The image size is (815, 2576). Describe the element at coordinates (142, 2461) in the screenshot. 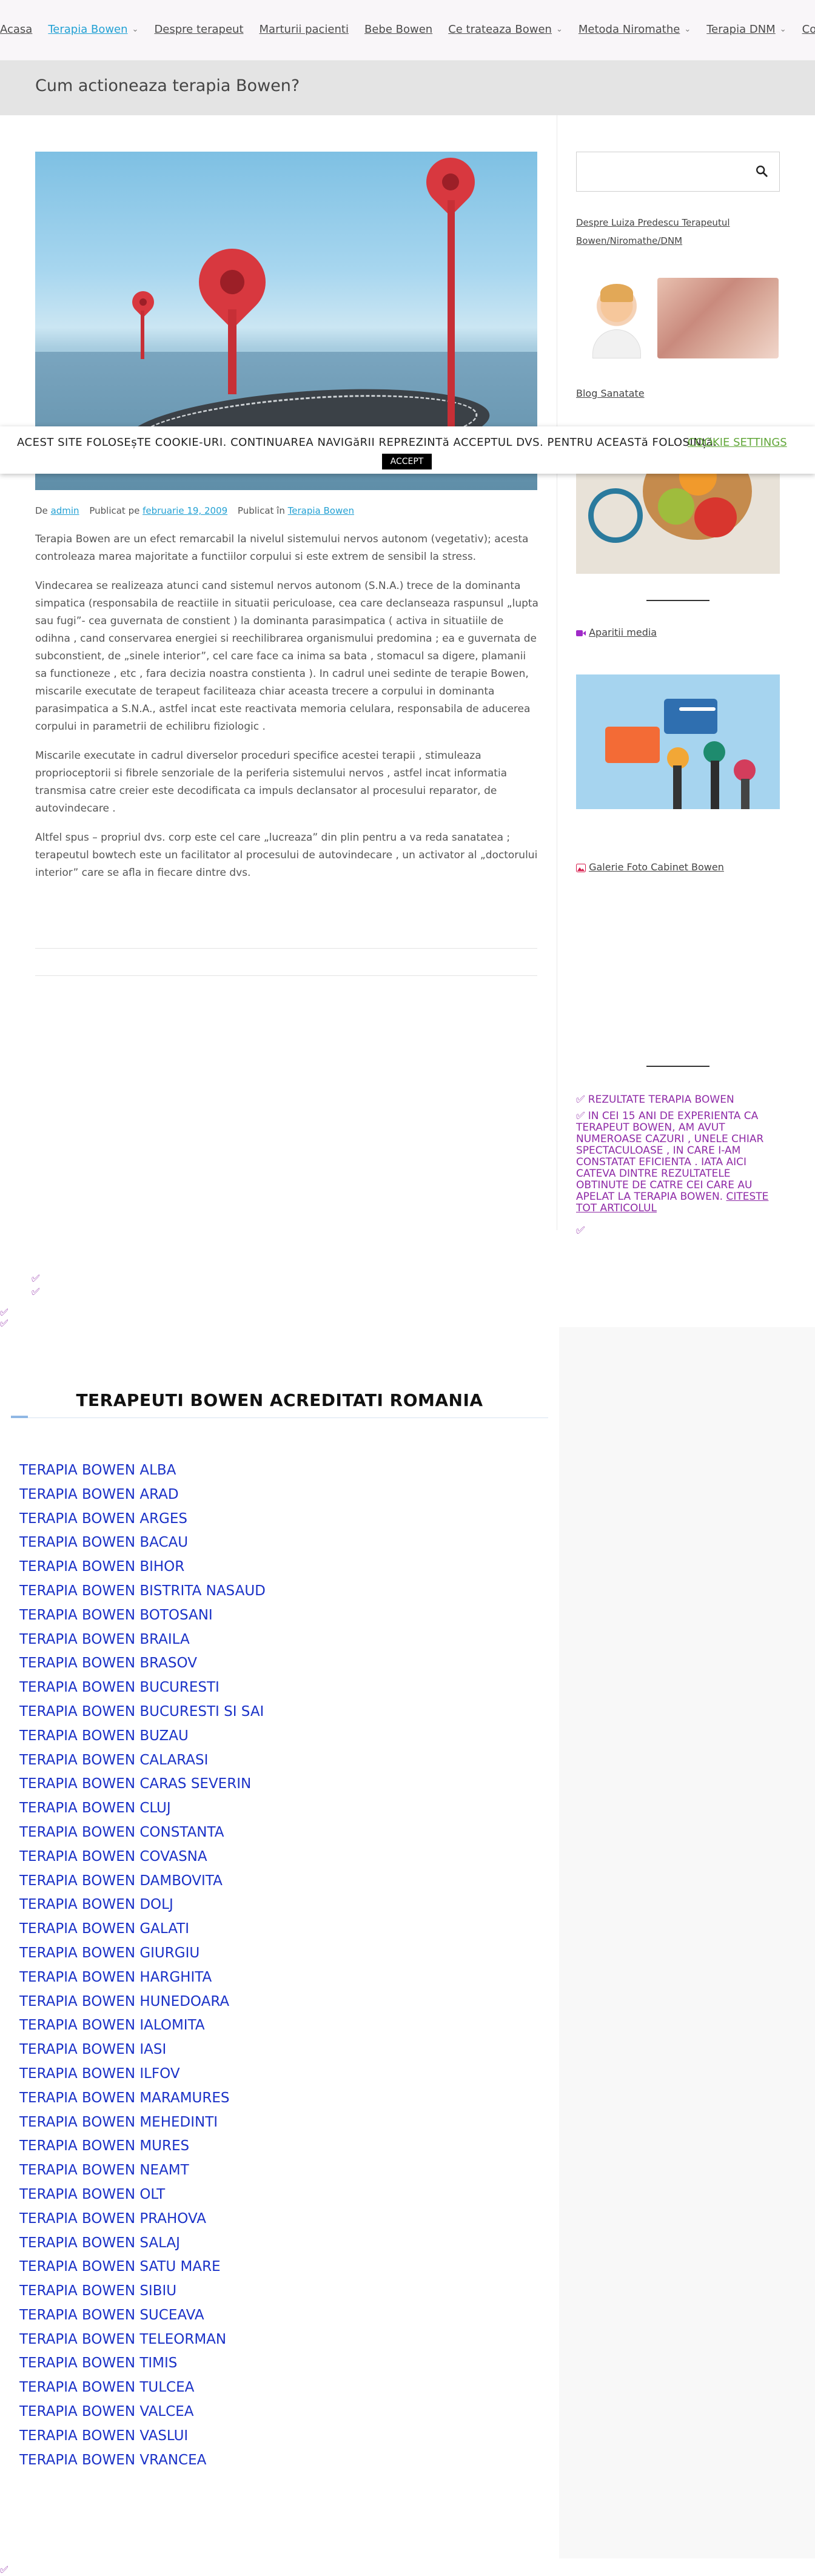

I see `therapist-region-link: TERAPIA BOWEN VRANCEA` at that location.